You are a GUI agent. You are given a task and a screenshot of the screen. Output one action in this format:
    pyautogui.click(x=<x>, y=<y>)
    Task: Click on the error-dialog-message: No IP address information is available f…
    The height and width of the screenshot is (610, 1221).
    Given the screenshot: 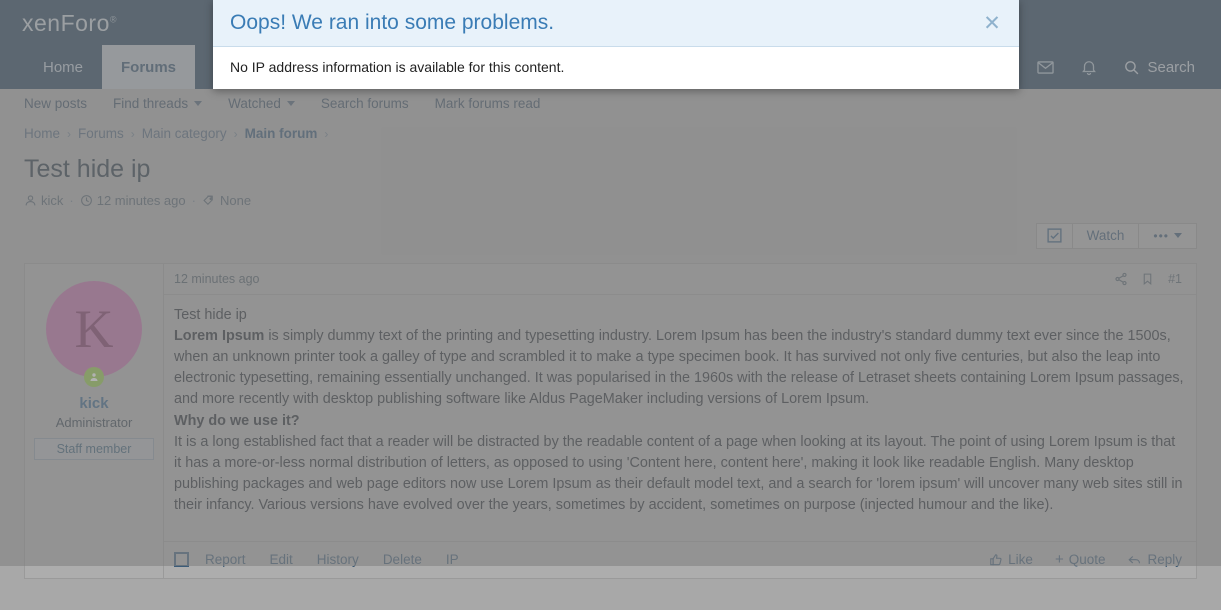 What is the action you would take?
    pyautogui.click(x=616, y=68)
    